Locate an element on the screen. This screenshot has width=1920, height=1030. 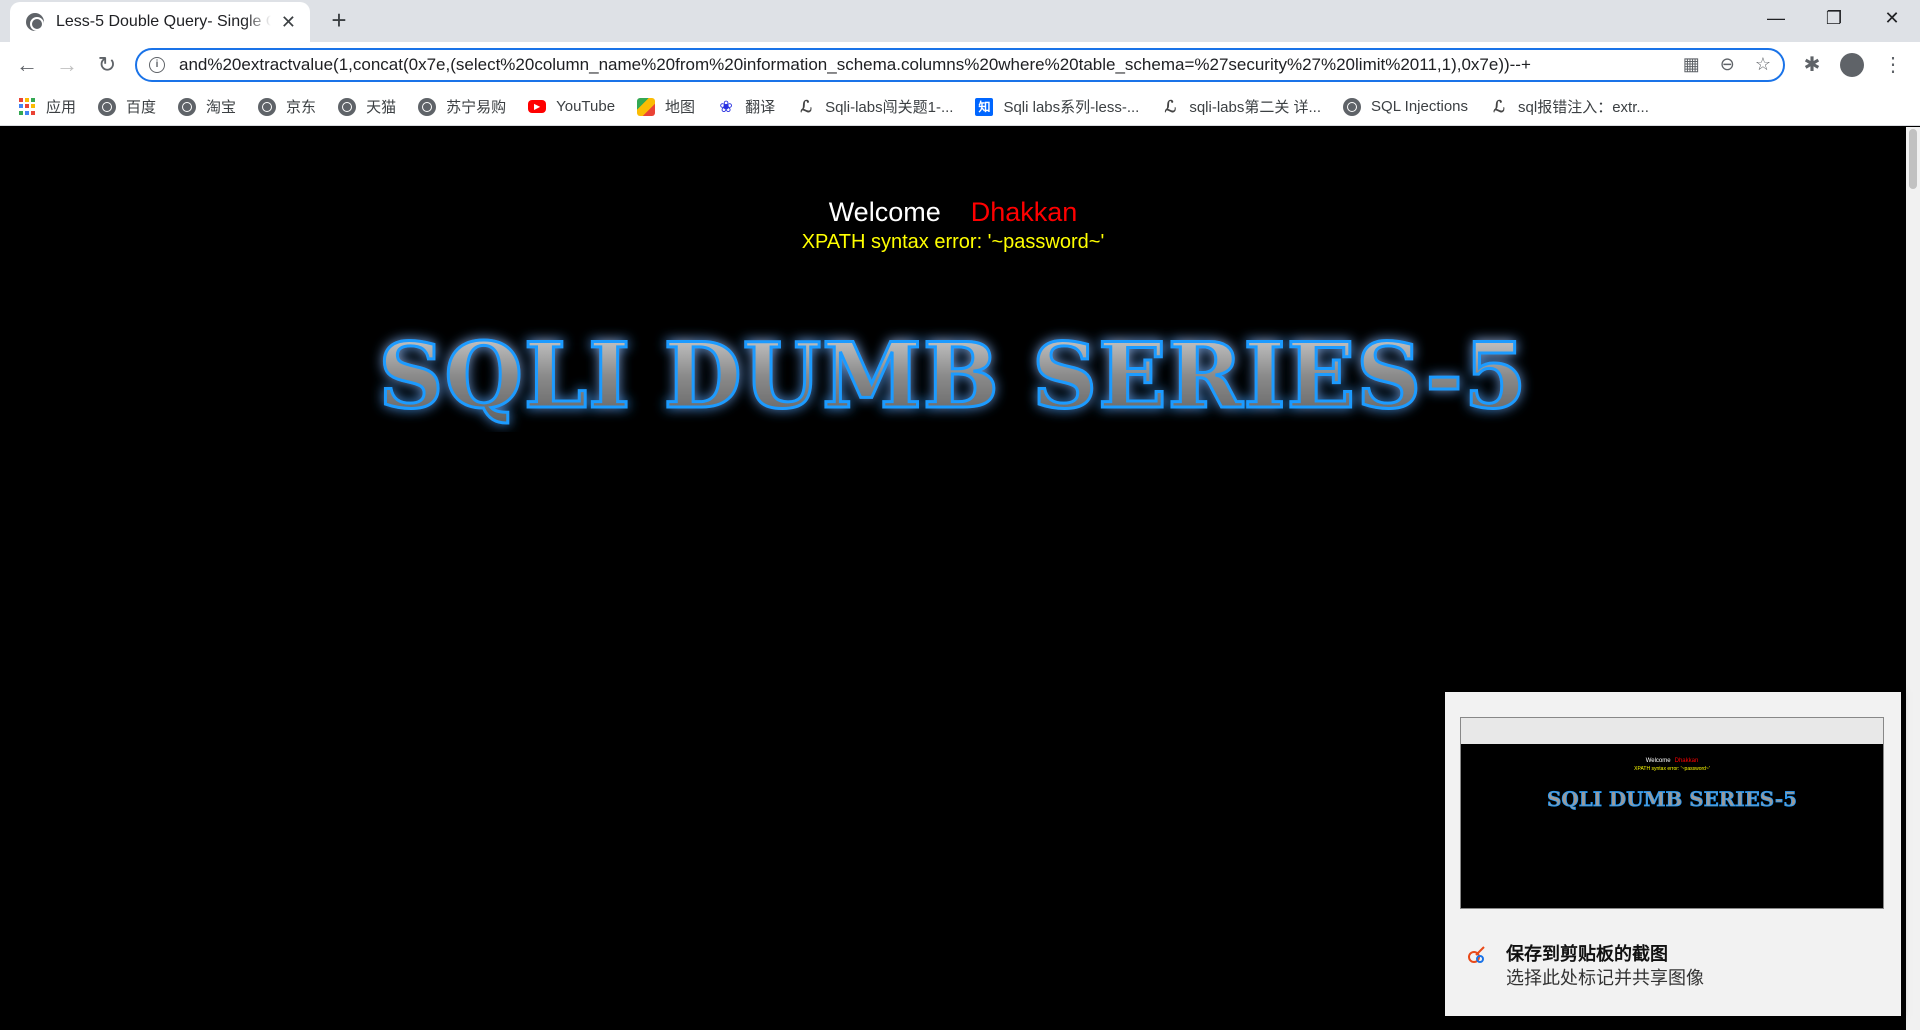
bookmark-label: 百度 is located at coordinates (141, 107).